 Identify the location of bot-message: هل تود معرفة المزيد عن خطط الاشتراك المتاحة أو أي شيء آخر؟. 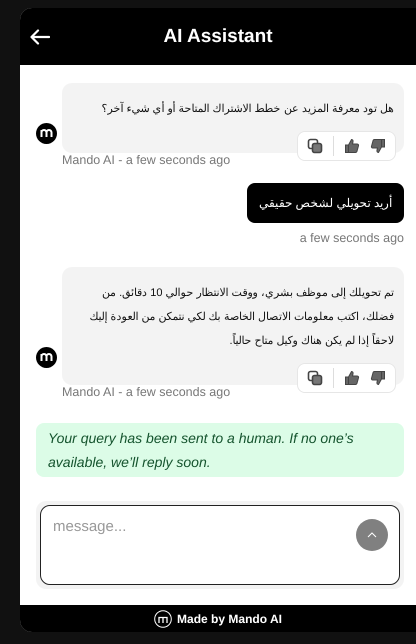
(233, 118).